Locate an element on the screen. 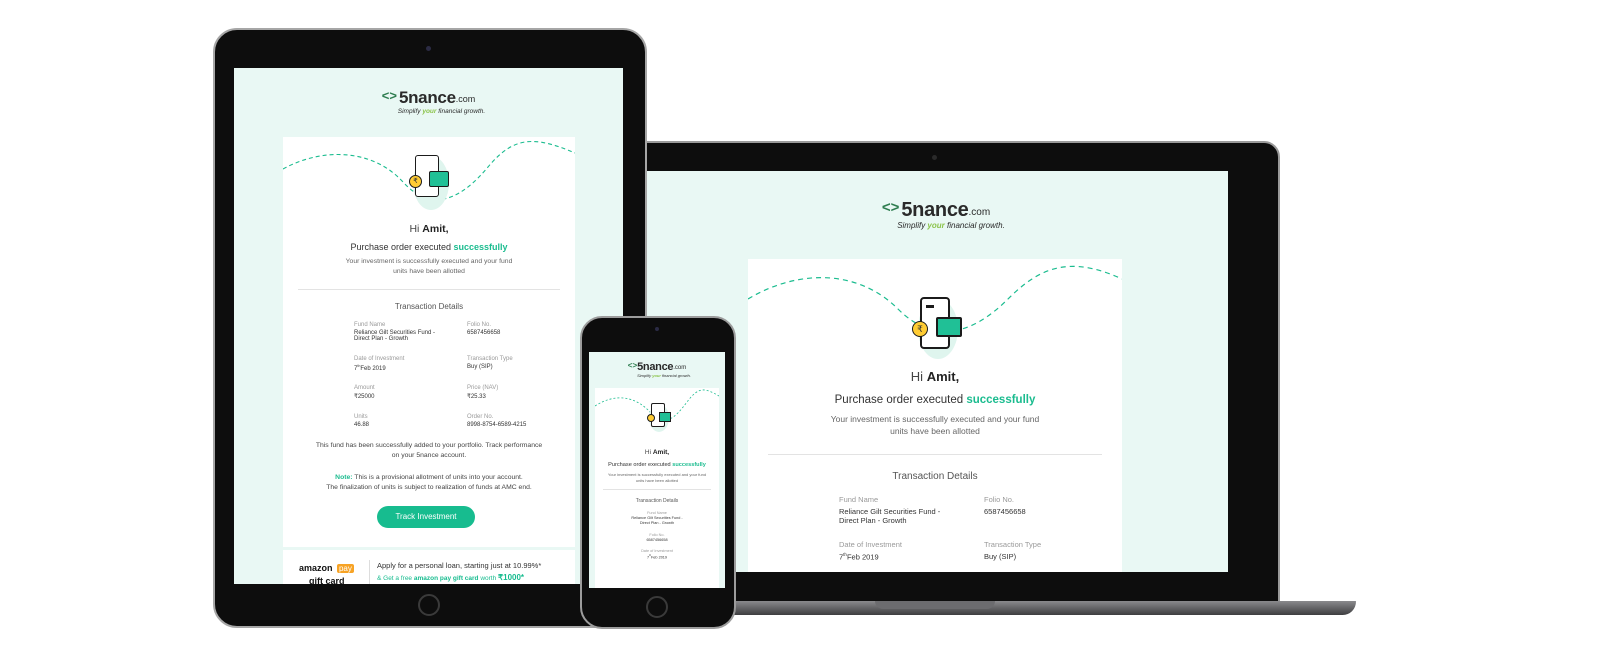  field-units: Units 46.88 is located at coordinates (362, 421).